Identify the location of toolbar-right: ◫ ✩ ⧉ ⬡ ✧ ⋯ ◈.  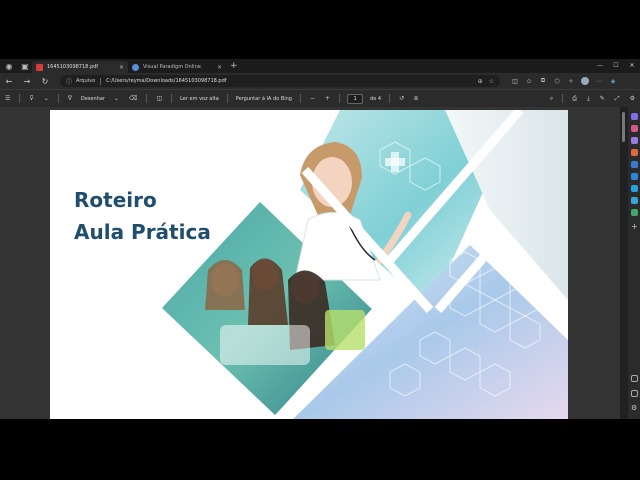
(564, 81).